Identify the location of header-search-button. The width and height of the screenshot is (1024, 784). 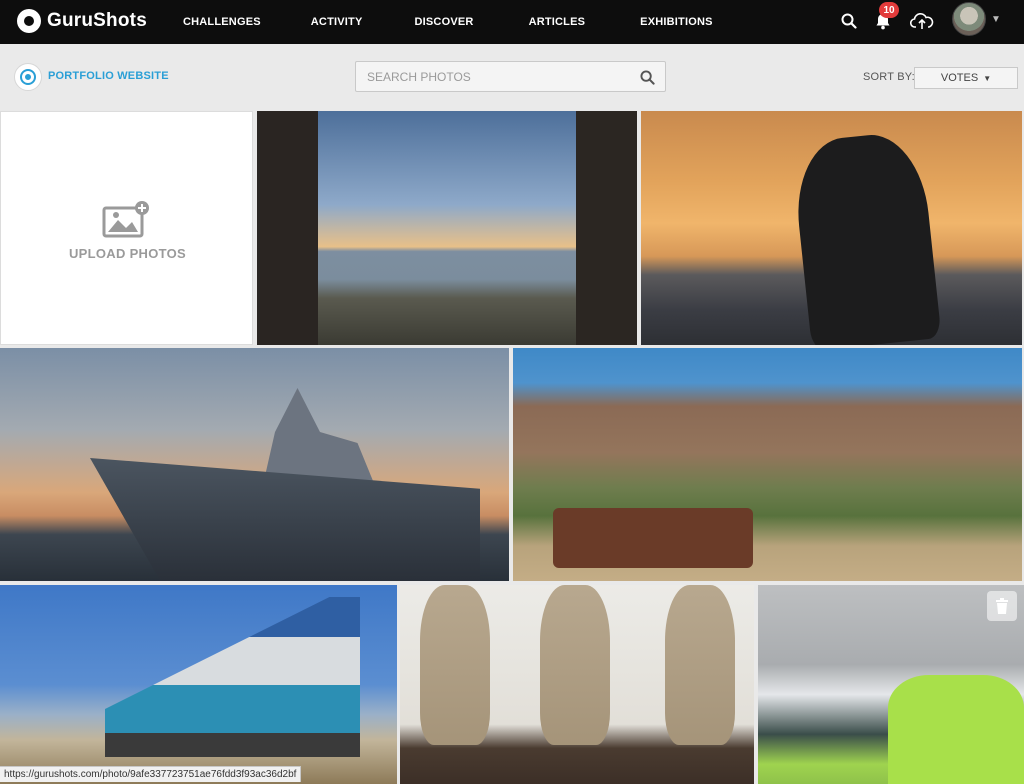
(849, 21).